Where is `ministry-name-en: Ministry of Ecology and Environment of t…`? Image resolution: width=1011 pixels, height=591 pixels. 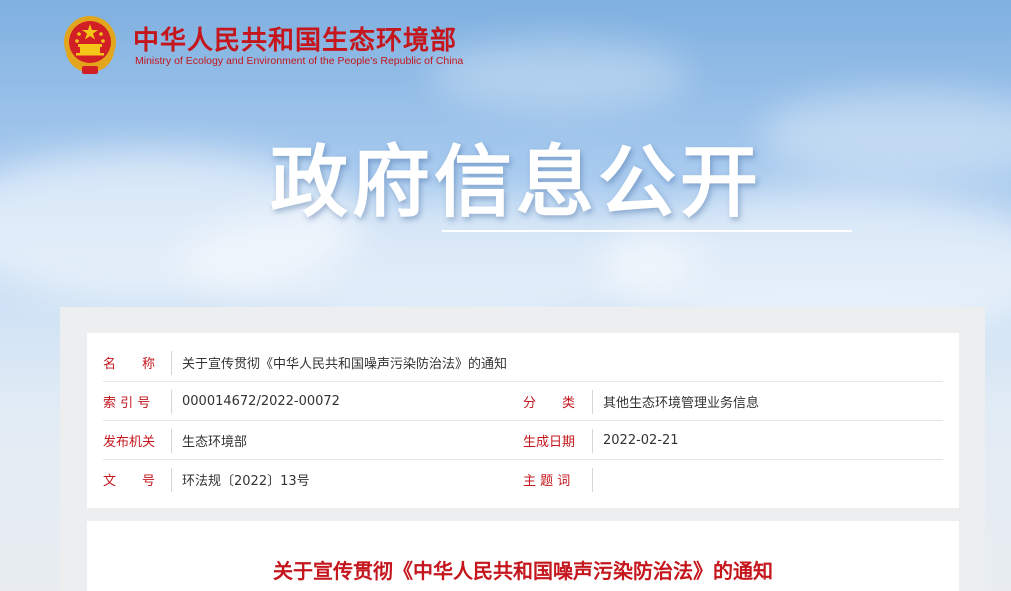 ministry-name-en: Ministry of Ecology and Environment of t… is located at coordinates (299, 61).